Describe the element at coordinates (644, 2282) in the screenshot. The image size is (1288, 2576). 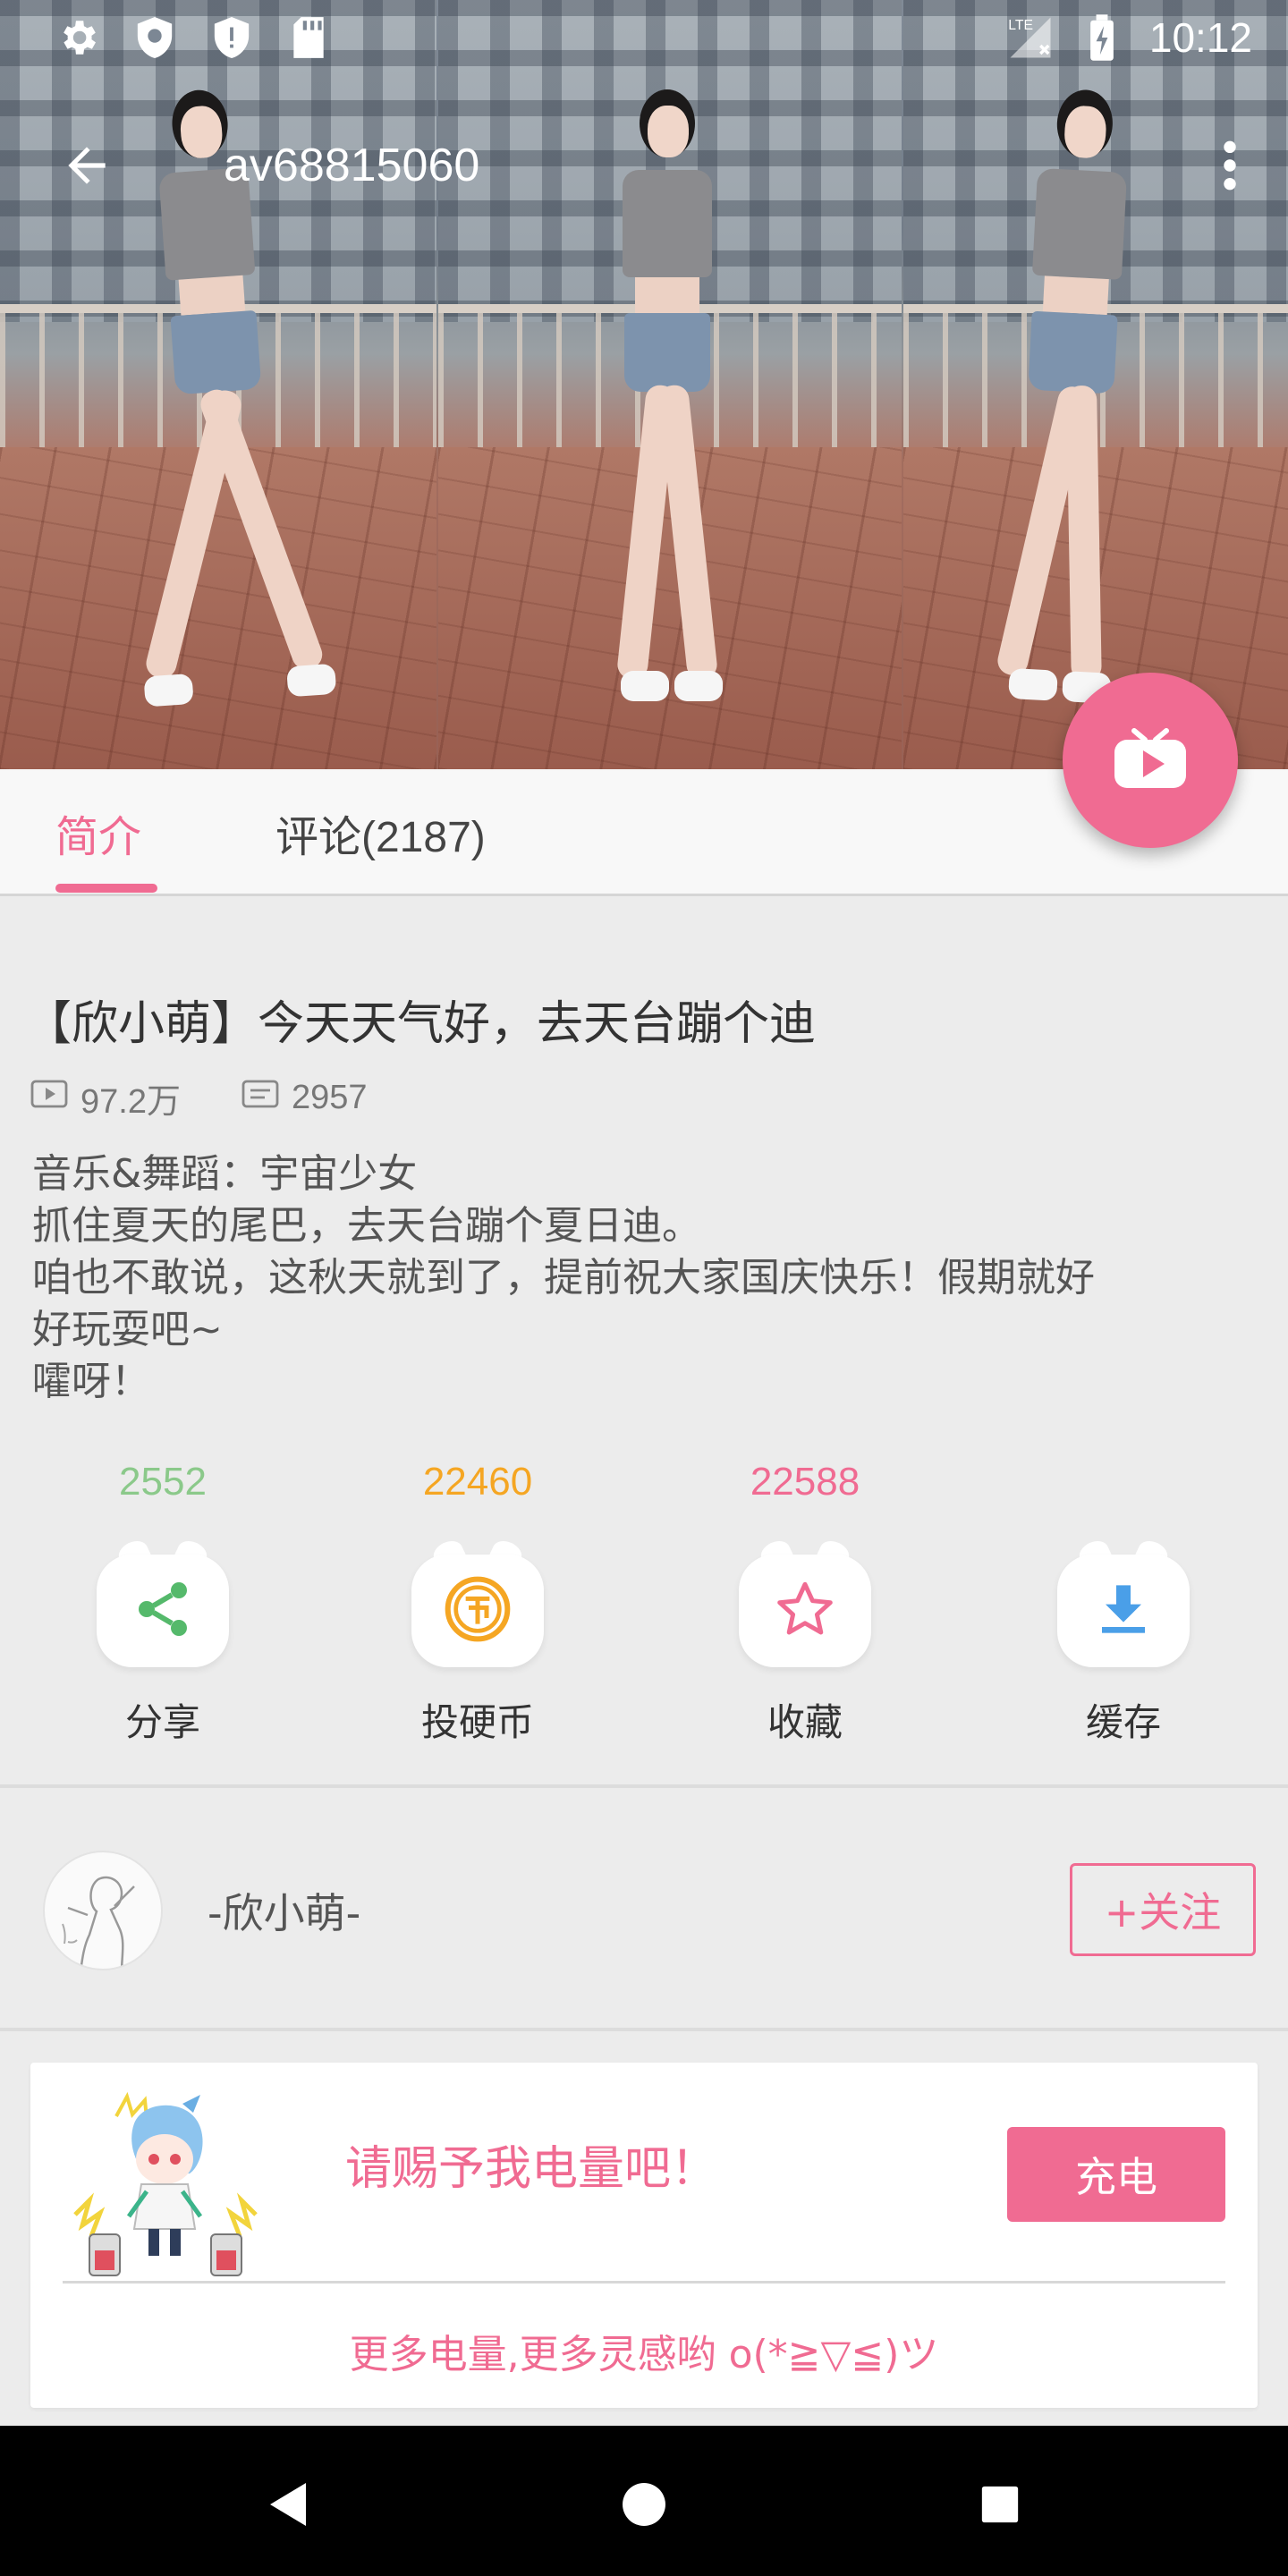
I see `charge-divider` at that location.